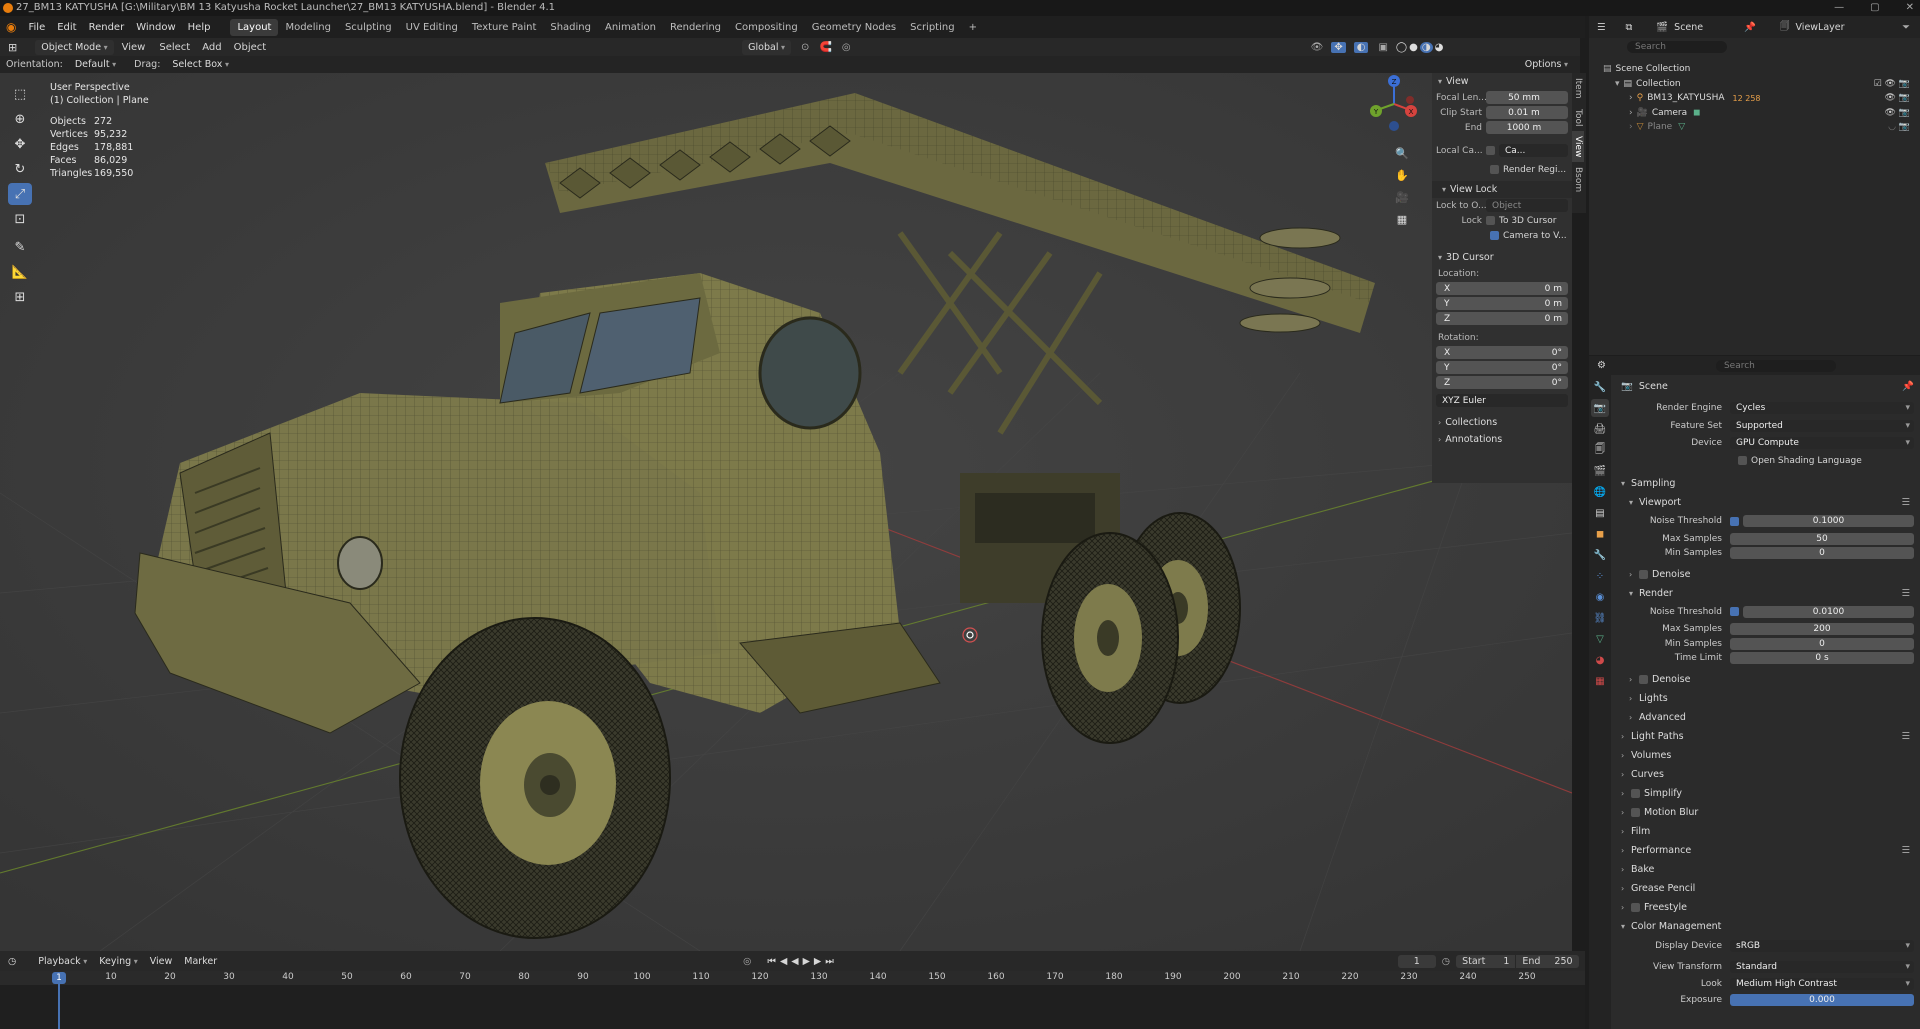 The width and height of the screenshot is (1920, 1029). I want to click on timeline-area, so click(792, 1007).